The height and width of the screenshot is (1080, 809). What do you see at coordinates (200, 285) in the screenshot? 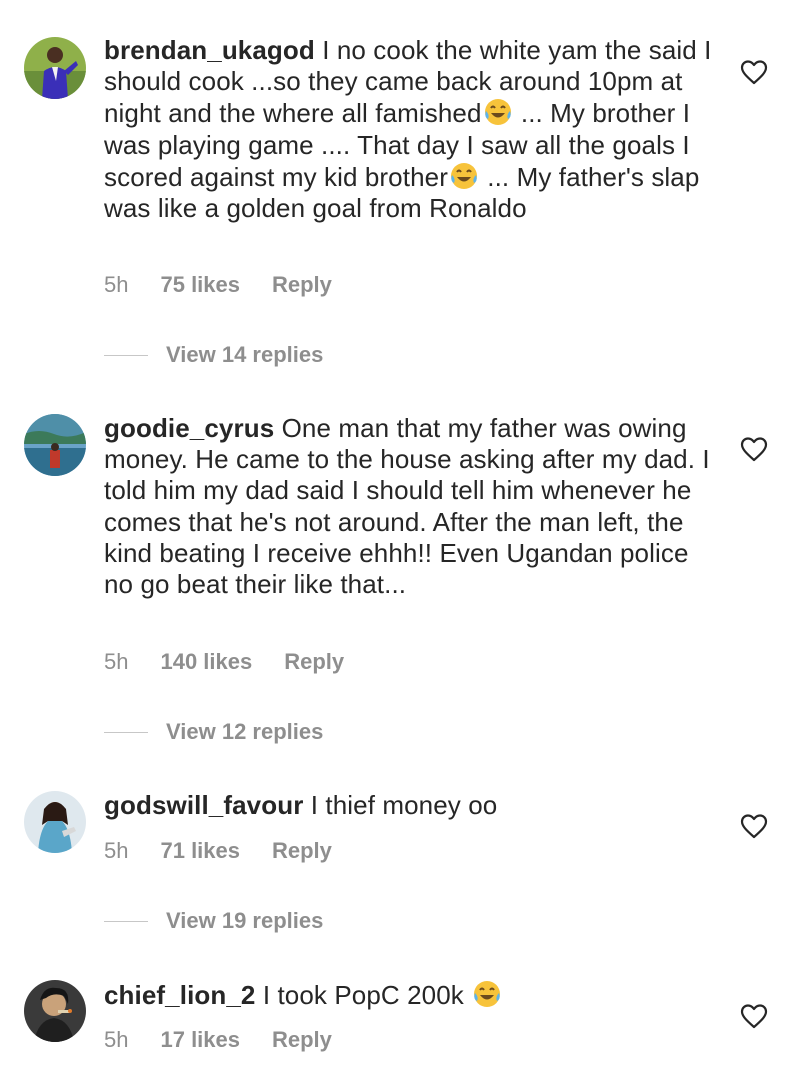
I see `likes-count: 75 likes` at bounding box center [200, 285].